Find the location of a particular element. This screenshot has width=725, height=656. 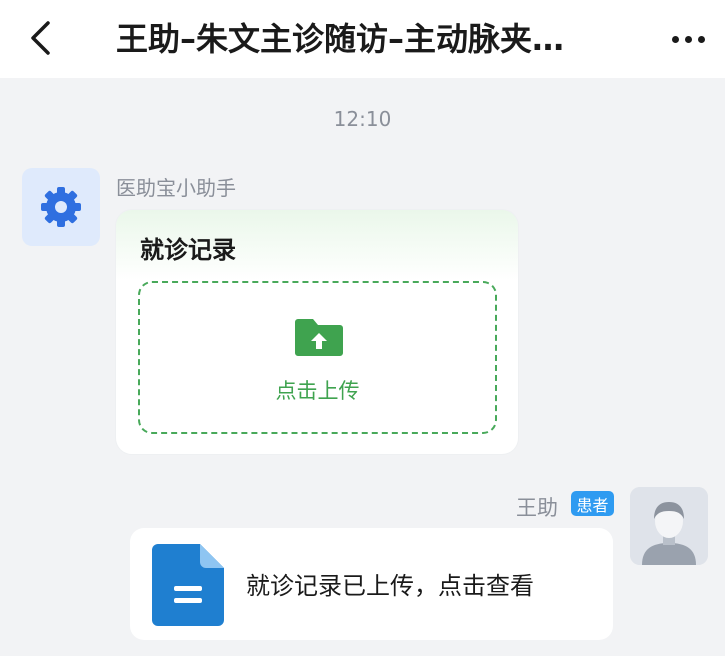

patient-avatar is located at coordinates (669, 526).